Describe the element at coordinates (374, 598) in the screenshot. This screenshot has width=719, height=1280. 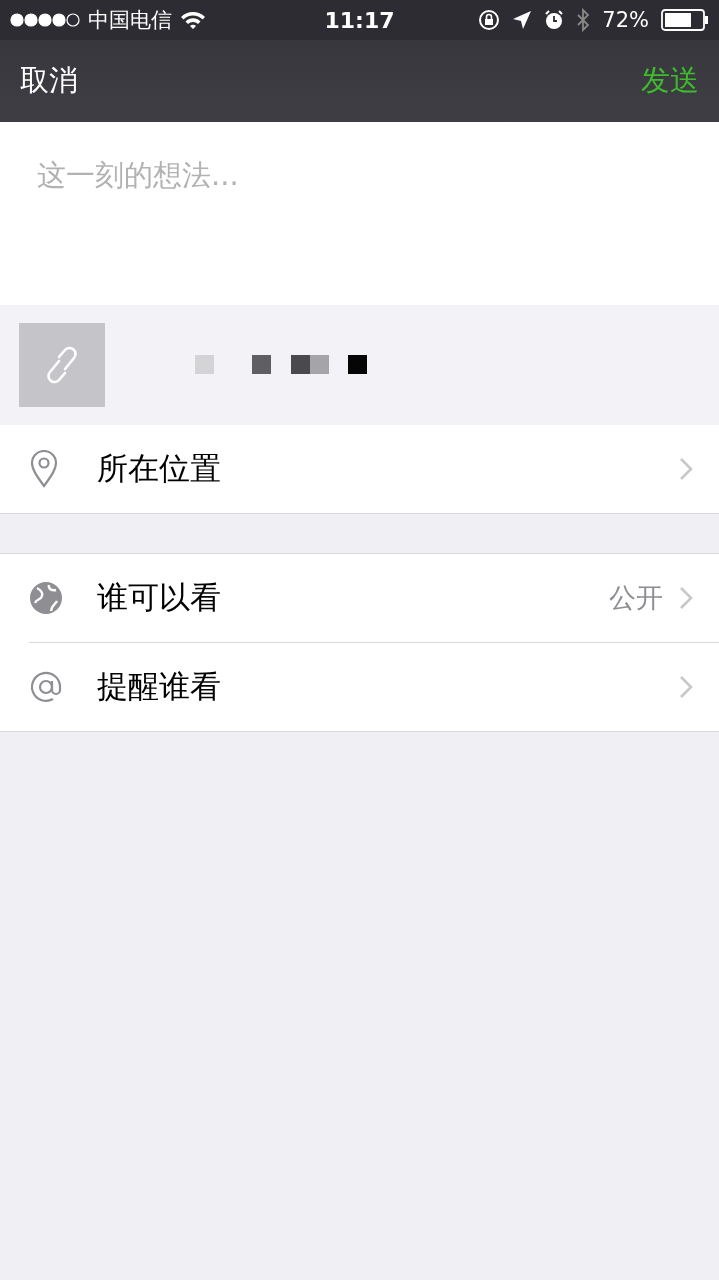
I see `option-row: 谁可以看 公开` at that location.